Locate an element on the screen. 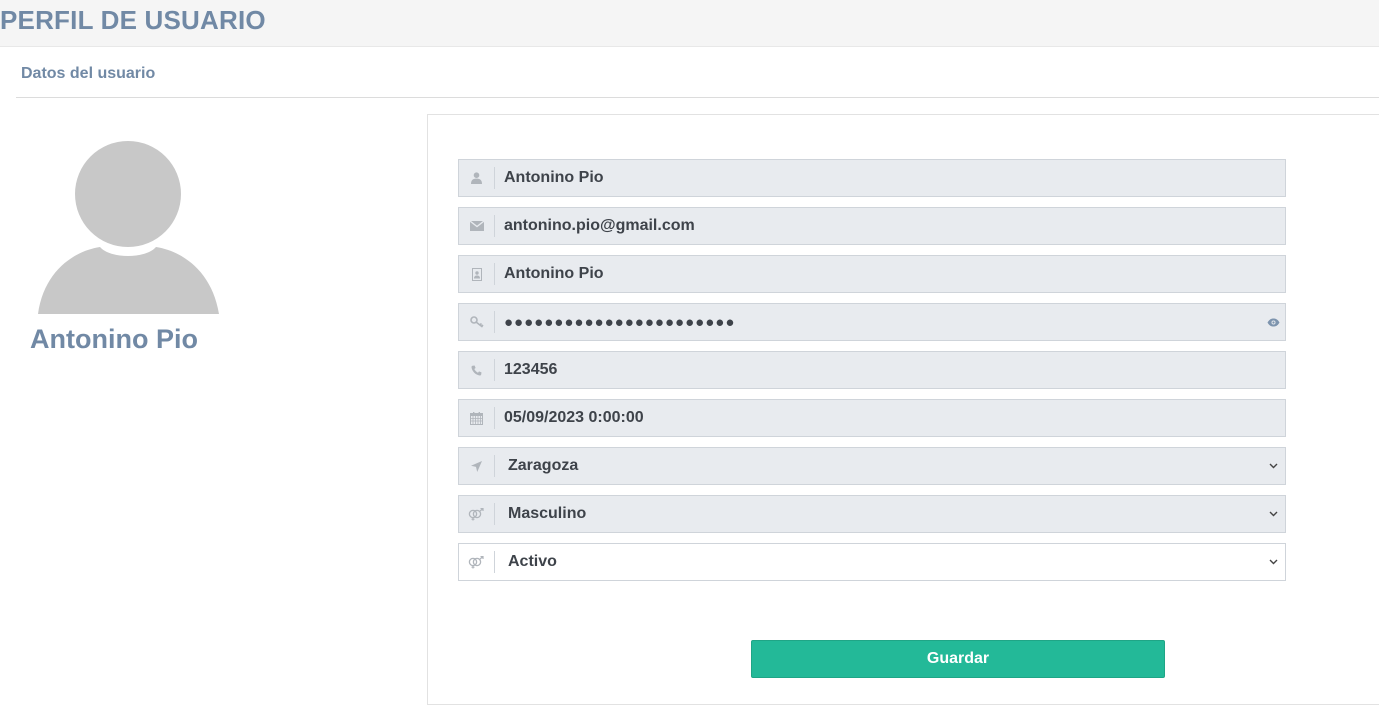 The width and height of the screenshot is (1379, 727). avatar is located at coordinates (128, 227).